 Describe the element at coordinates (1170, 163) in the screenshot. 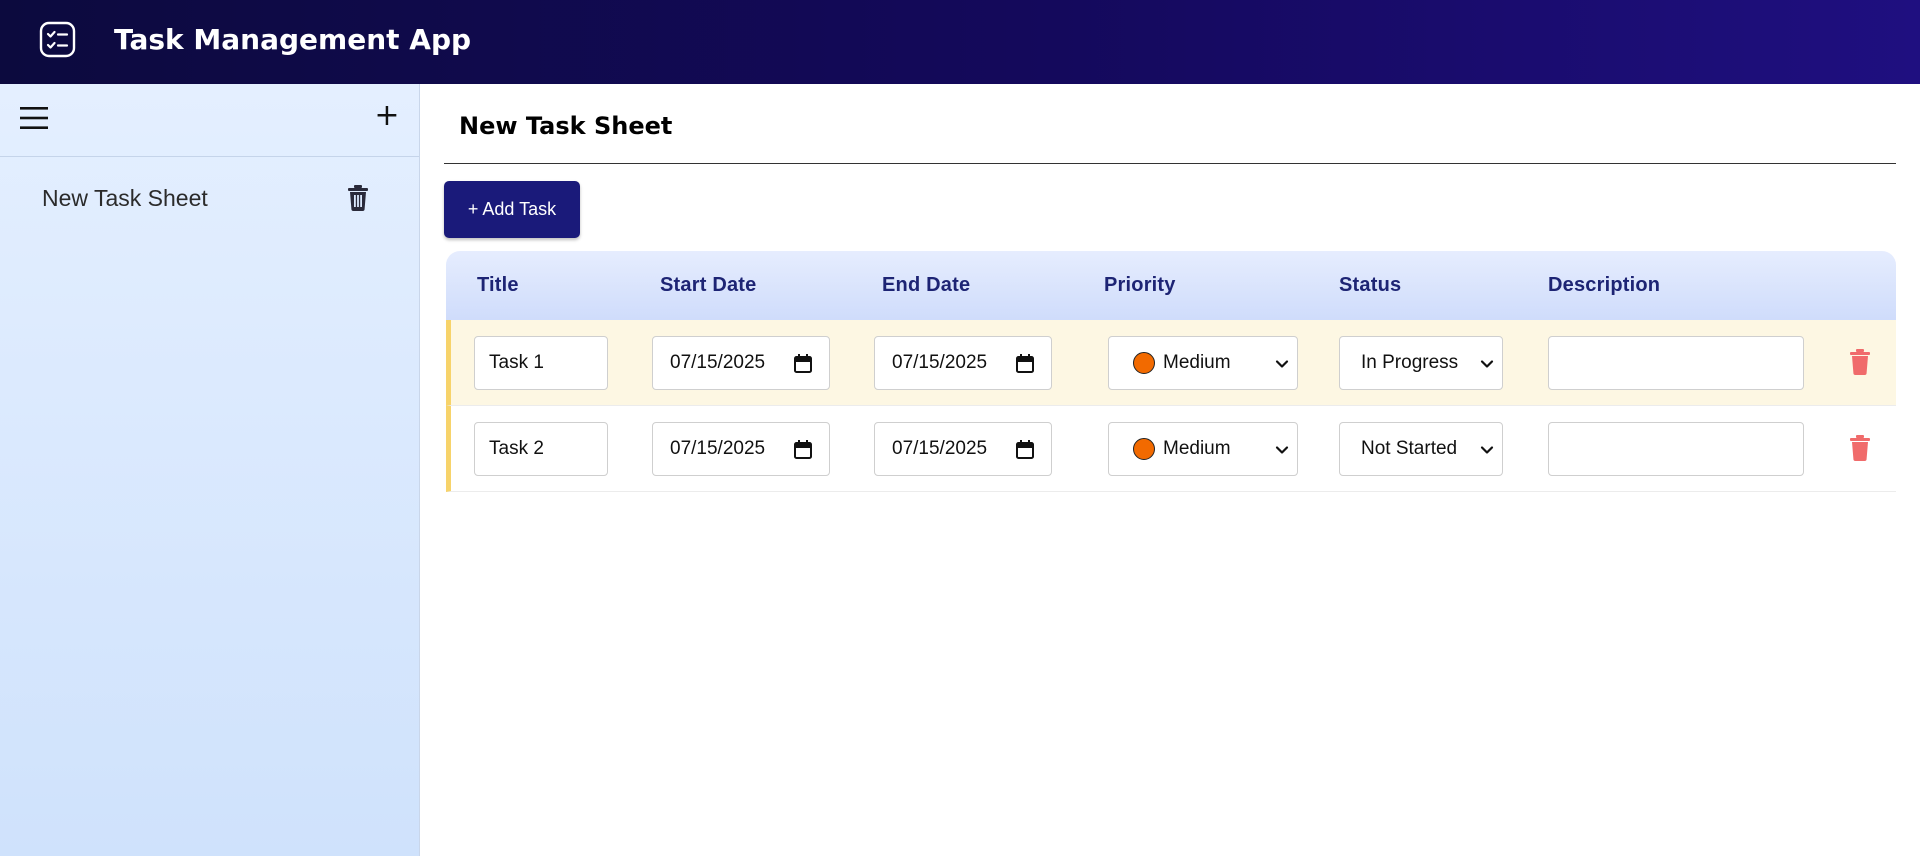

I see `title-divider` at that location.